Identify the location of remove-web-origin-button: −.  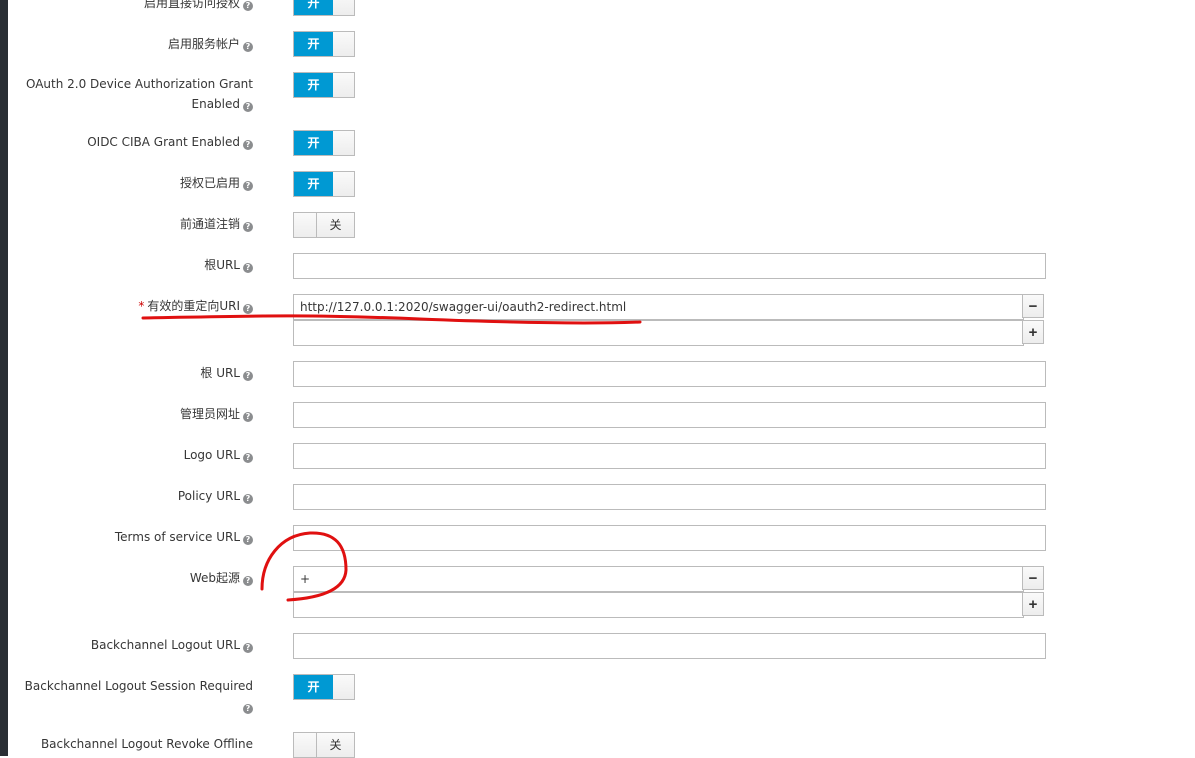
(1033, 578).